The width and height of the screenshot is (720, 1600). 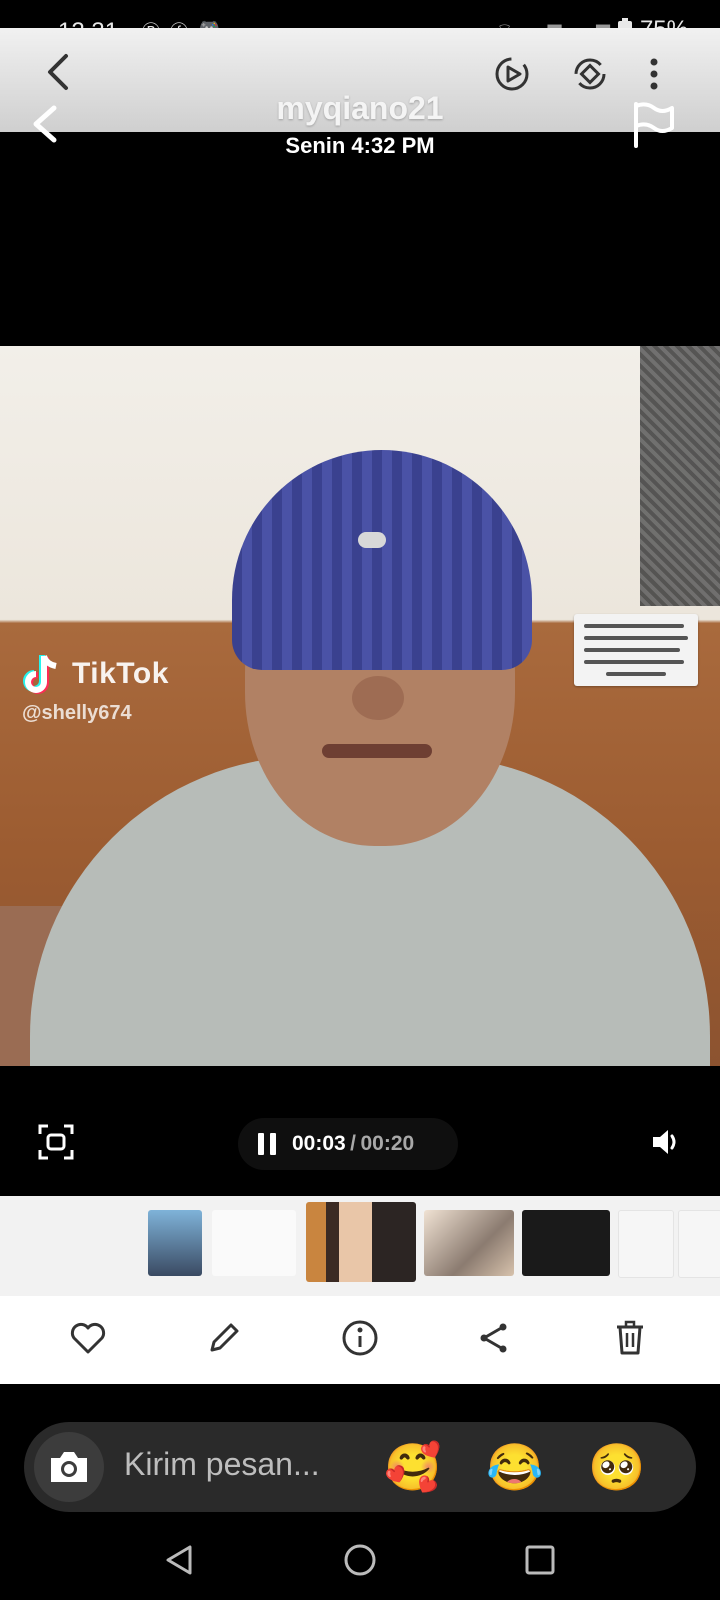 I want to click on nav-home-icon, so click(x=360, y=1560).